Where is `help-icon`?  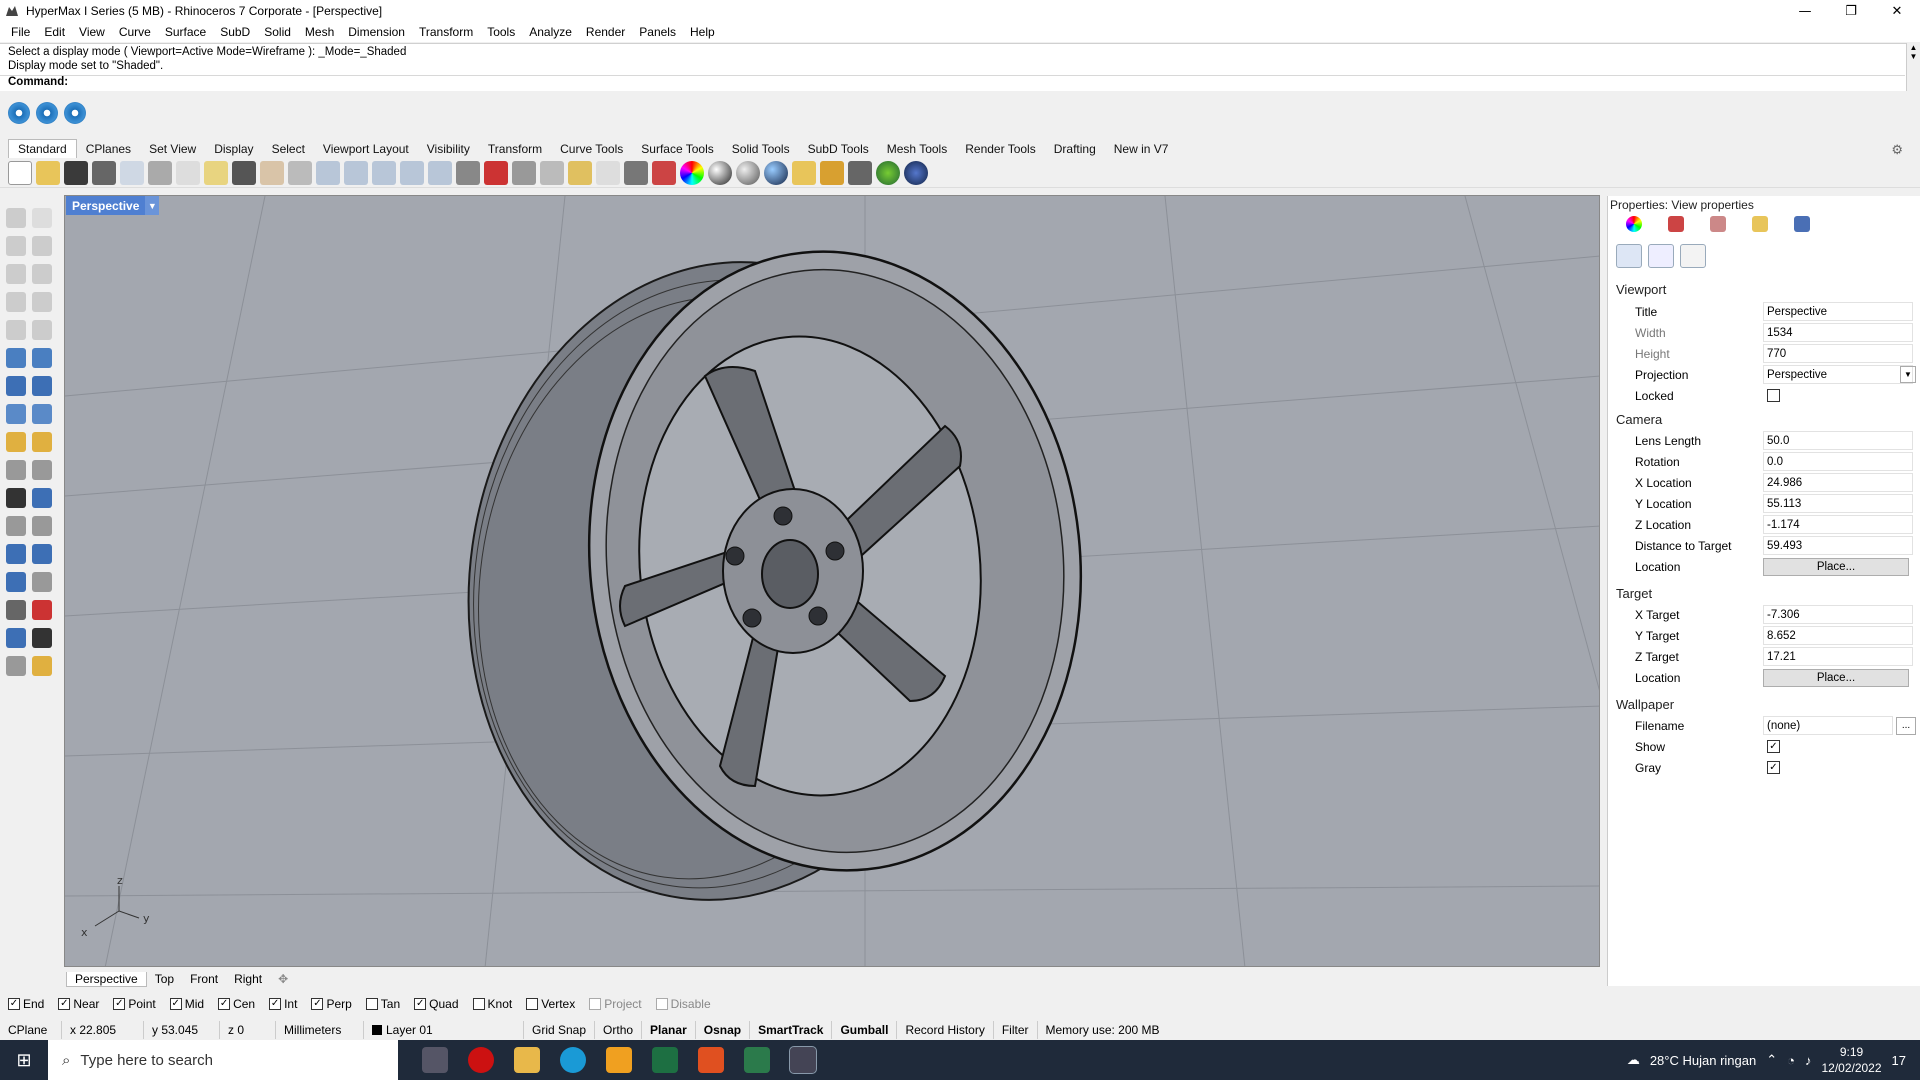 help-icon is located at coordinates (916, 172).